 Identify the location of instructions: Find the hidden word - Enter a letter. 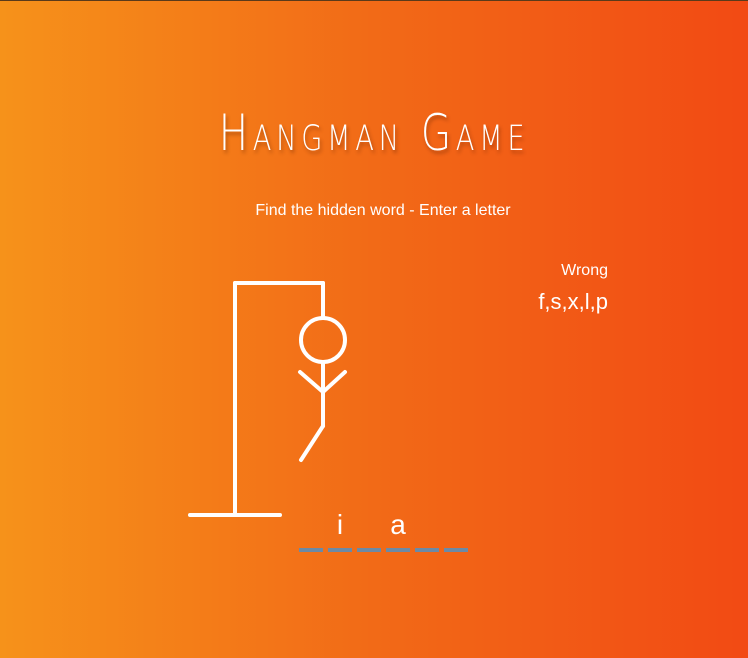
(383, 210).